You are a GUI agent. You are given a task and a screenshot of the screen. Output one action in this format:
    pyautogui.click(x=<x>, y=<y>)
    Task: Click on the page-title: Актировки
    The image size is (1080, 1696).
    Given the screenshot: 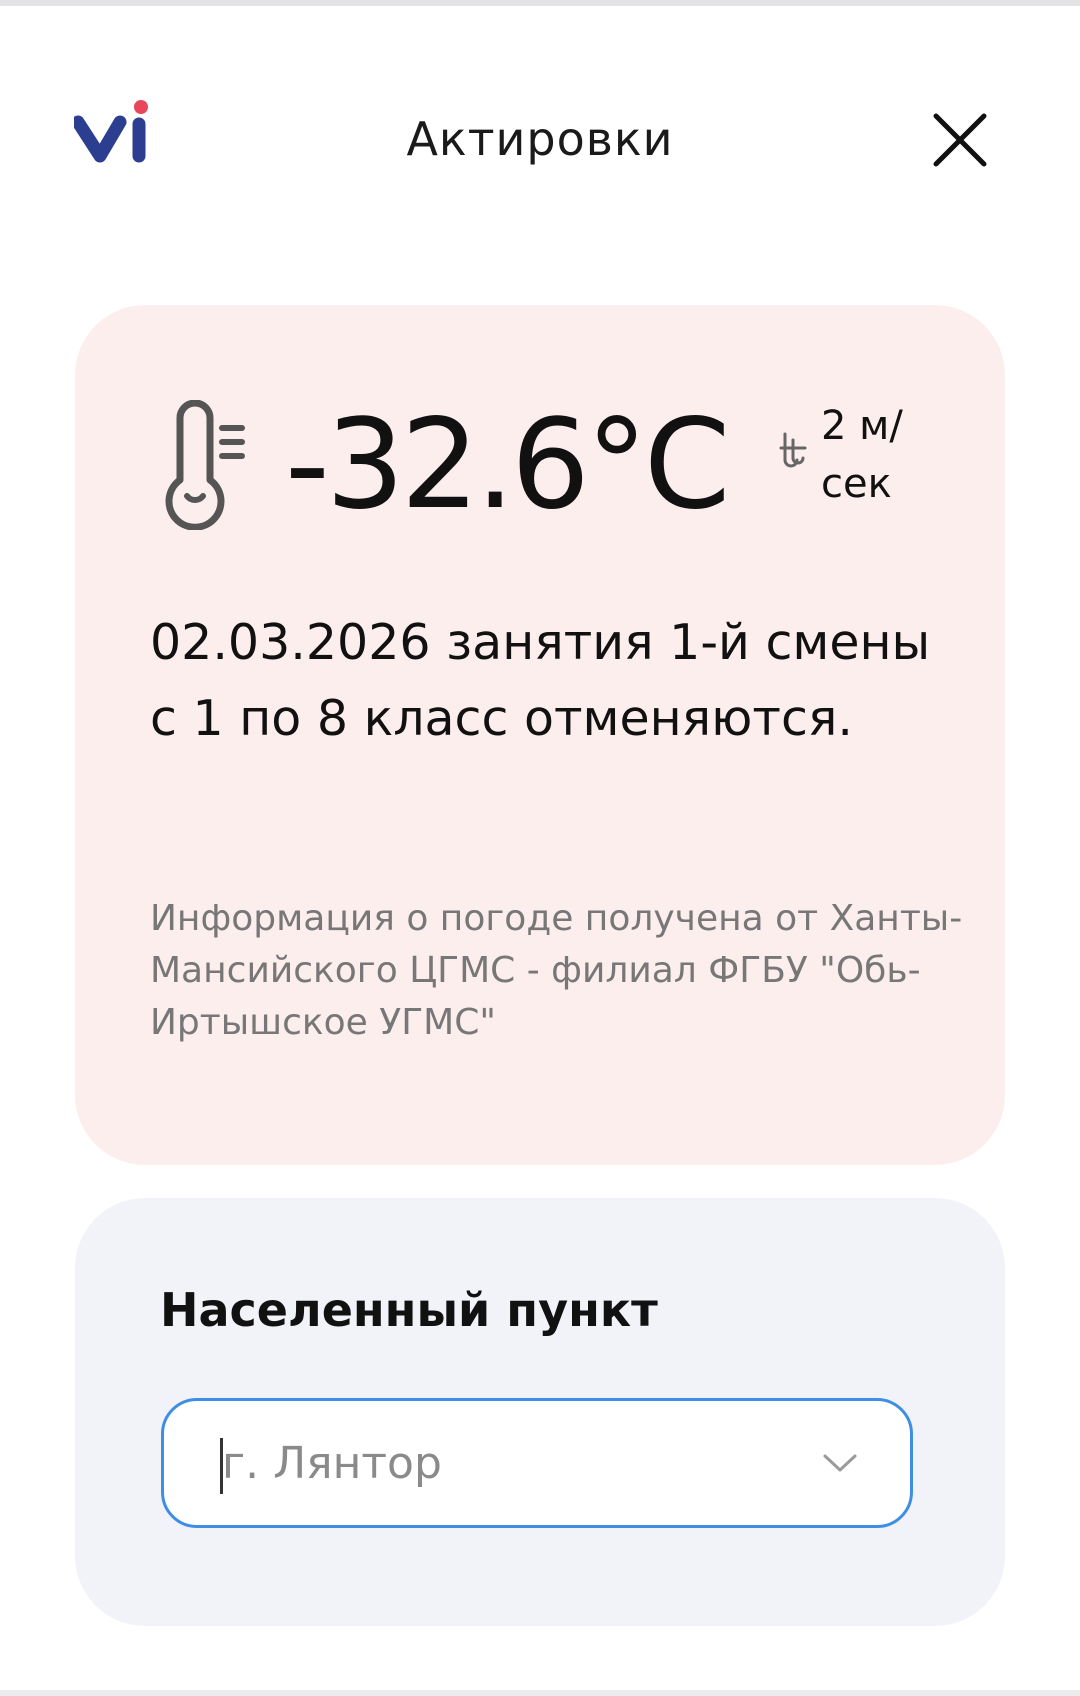 What is the action you would take?
    pyautogui.click(x=540, y=139)
    